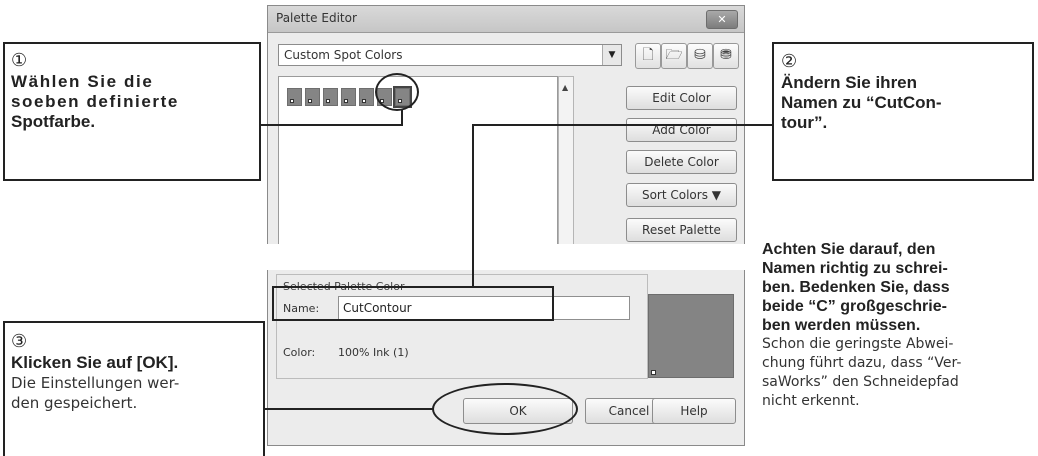 Image resolution: width=1038 pixels, height=456 pixels. What do you see at coordinates (681, 195) in the screenshot?
I see `sort-colors-button: Sort Colors ▼` at bounding box center [681, 195].